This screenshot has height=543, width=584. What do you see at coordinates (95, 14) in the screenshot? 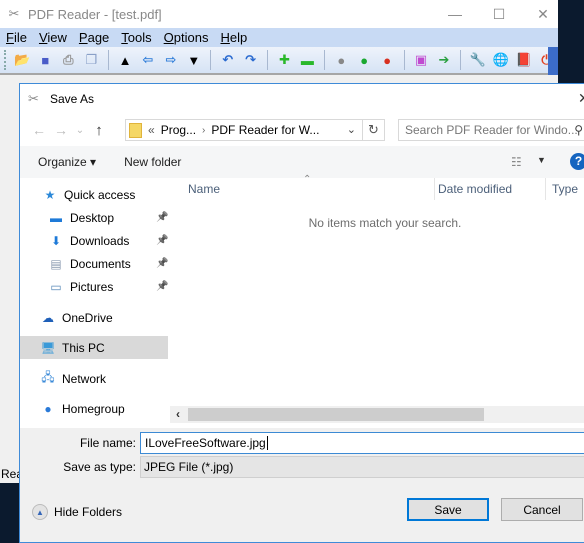
I see `window-title: PDF Reader - [test.pdf]` at bounding box center [95, 14].